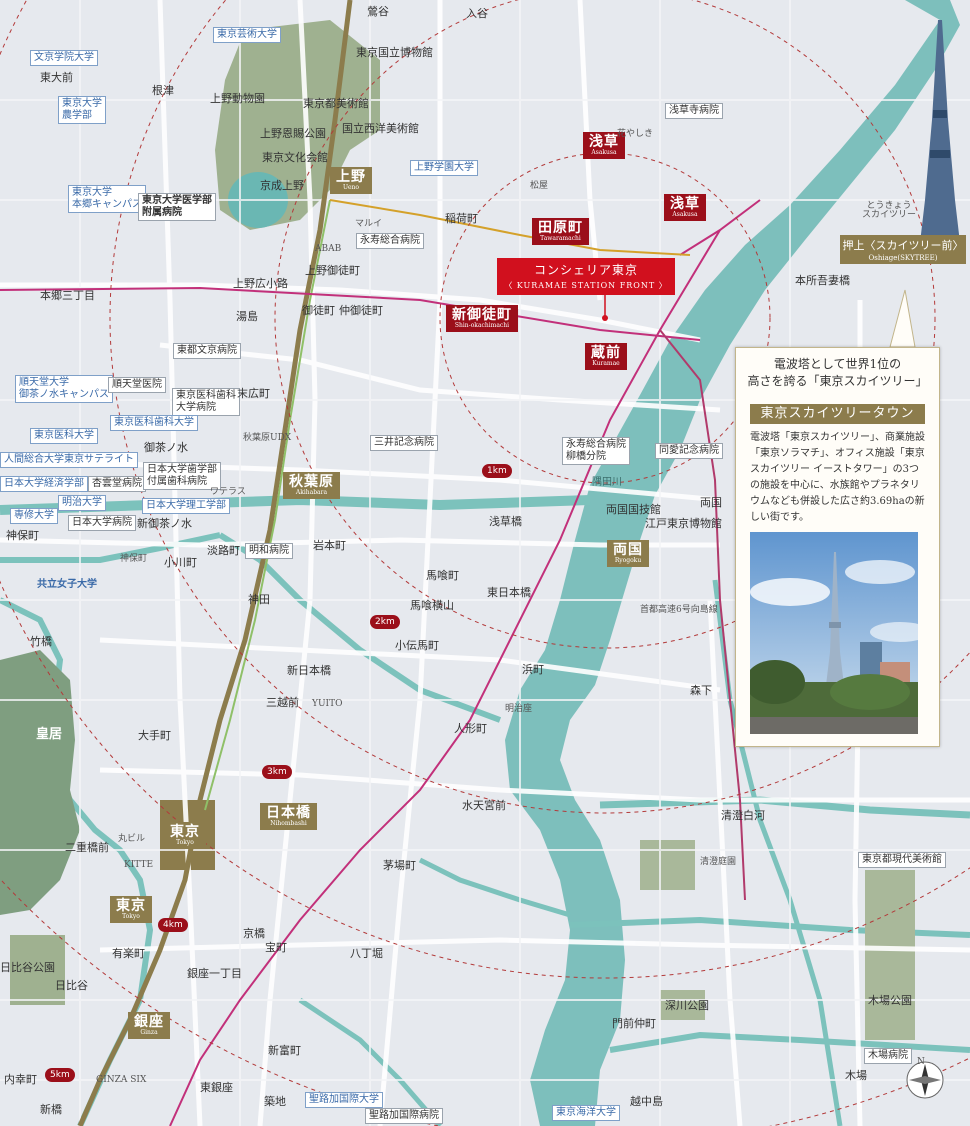  I want to click on station-tokyo-1: 東京 Tokyo, so click(185, 835).